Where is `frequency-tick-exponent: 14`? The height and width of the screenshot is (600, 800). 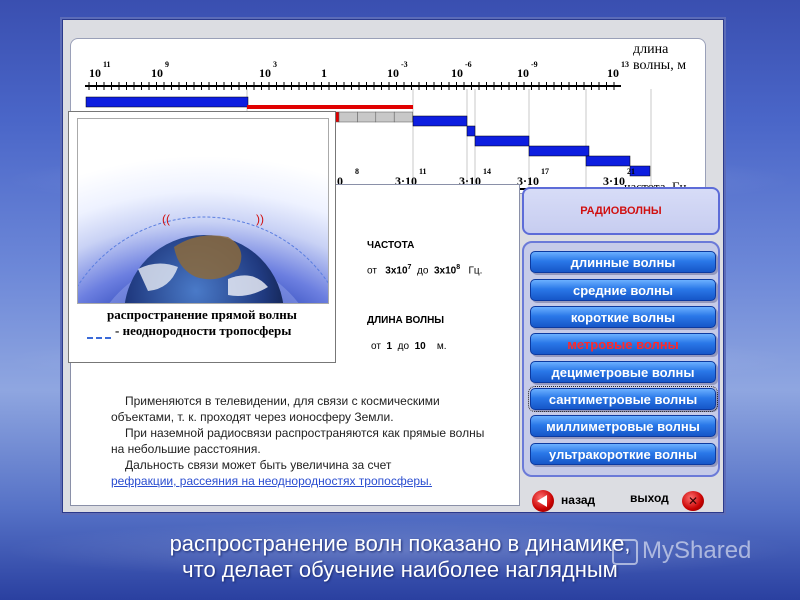 frequency-tick-exponent: 14 is located at coordinates (487, 171).